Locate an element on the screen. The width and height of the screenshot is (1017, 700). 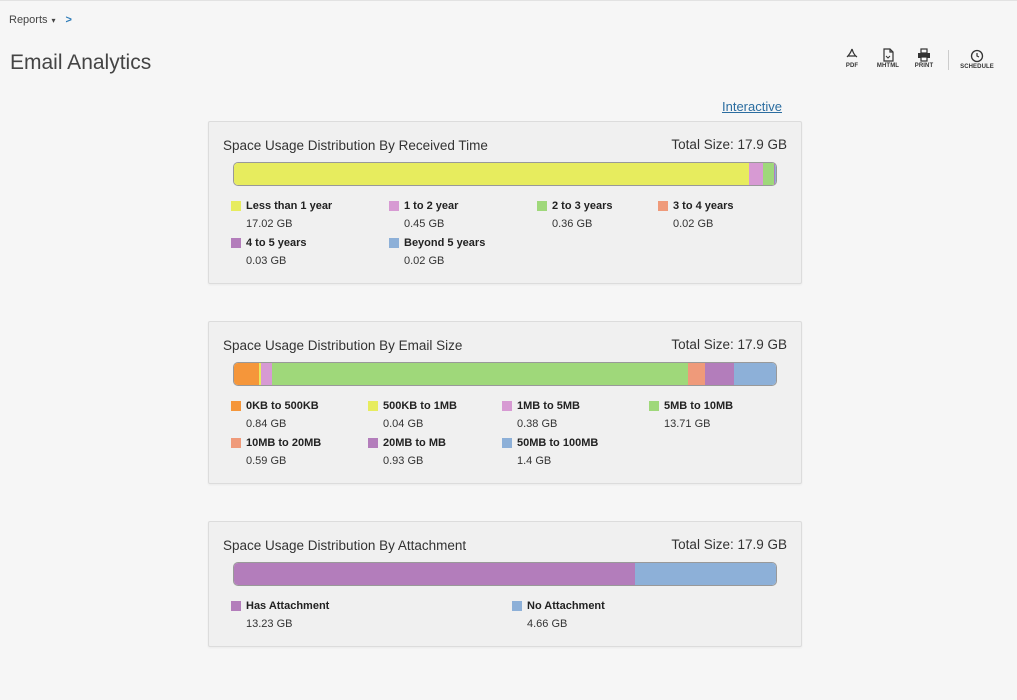
legend-value: 0.04 GB is located at coordinates (403, 424).